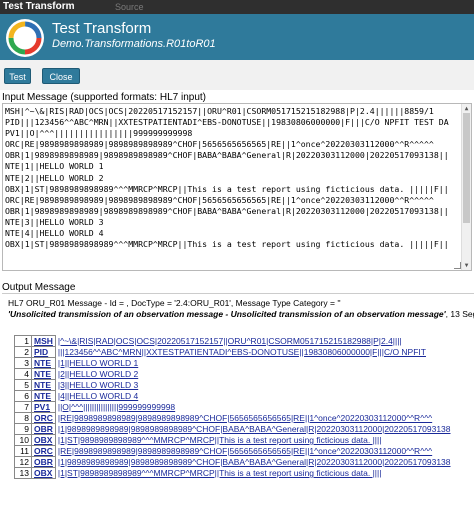 This screenshot has width=474, height=508. What do you see at coordinates (23, 462) in the screenshot?
I see `segment-index: 12` at bounding box center [23, 462].